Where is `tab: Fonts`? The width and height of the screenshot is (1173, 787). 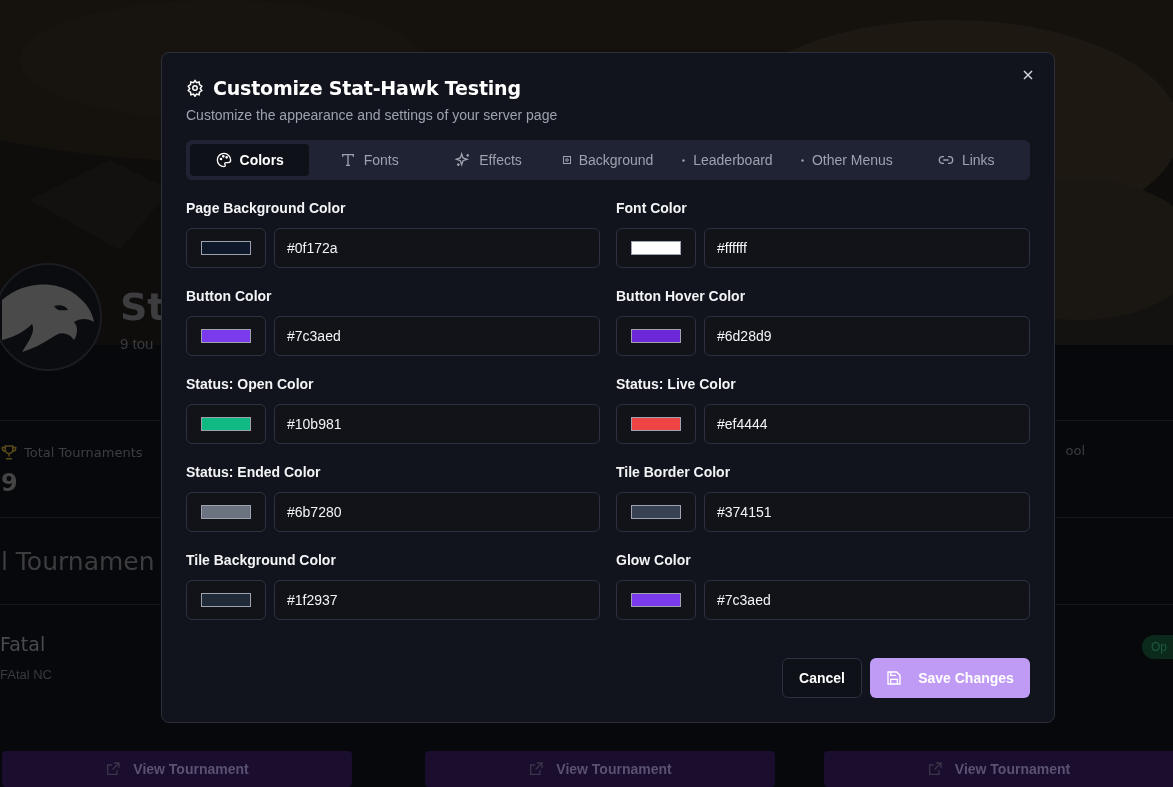
tab: Fonts is located at coordinates (369, 160).